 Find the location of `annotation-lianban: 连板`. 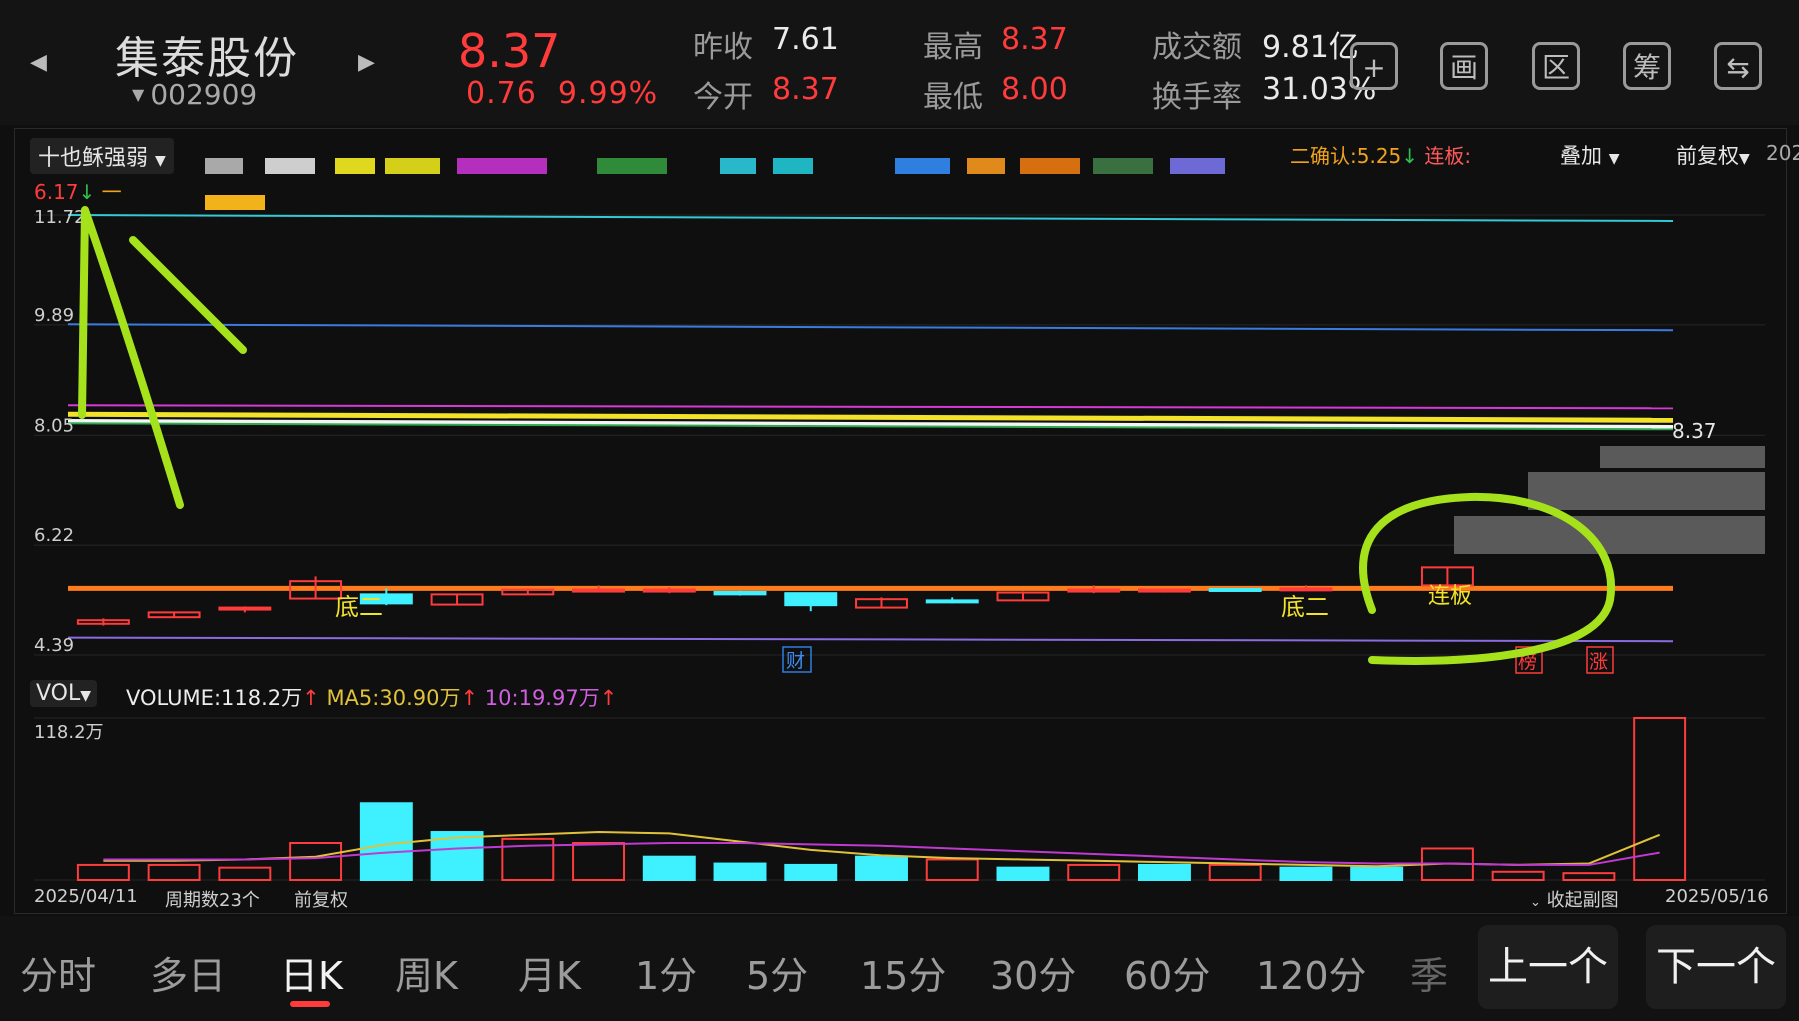

annotation-lianban: 连板 is located at coordinates (1450, 596).